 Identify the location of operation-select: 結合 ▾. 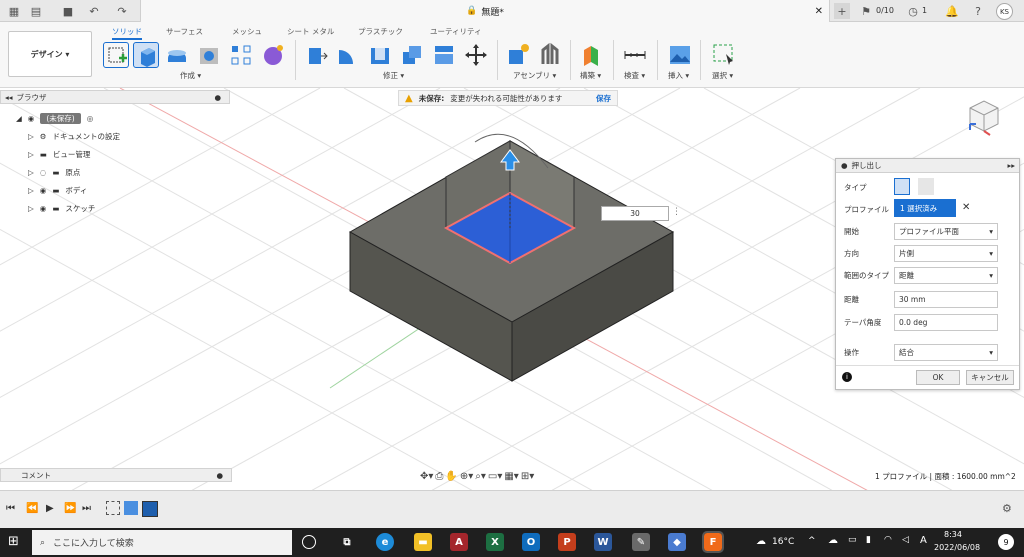
(946, 352).